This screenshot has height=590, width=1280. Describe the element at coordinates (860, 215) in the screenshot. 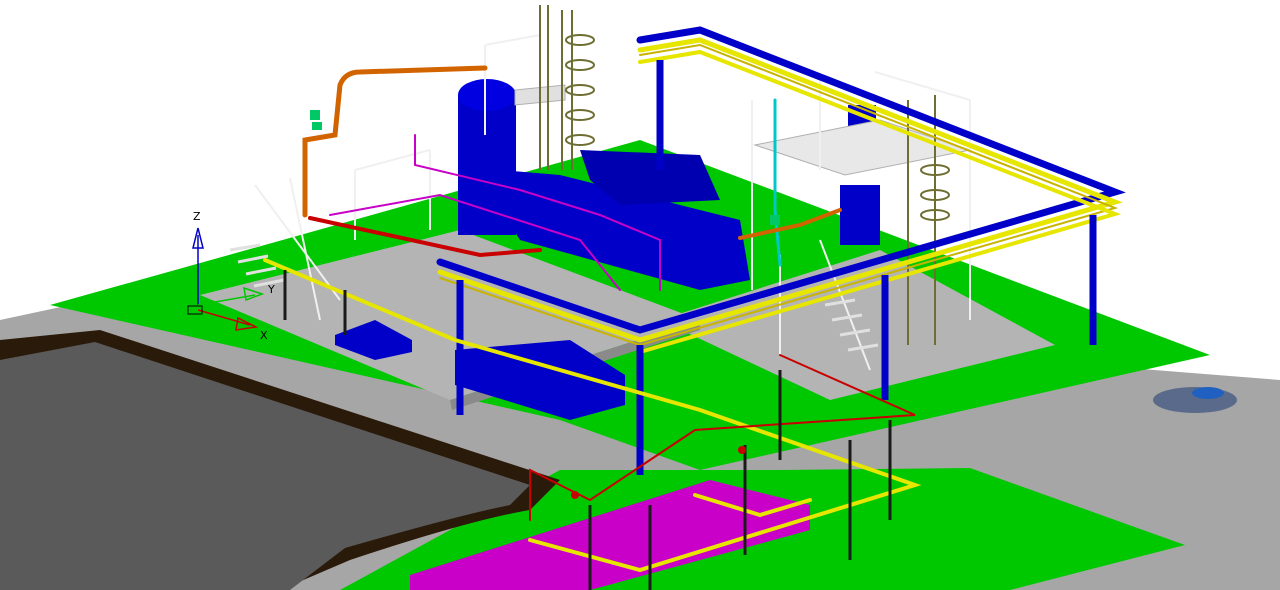

I see `right-vessel` at that location.